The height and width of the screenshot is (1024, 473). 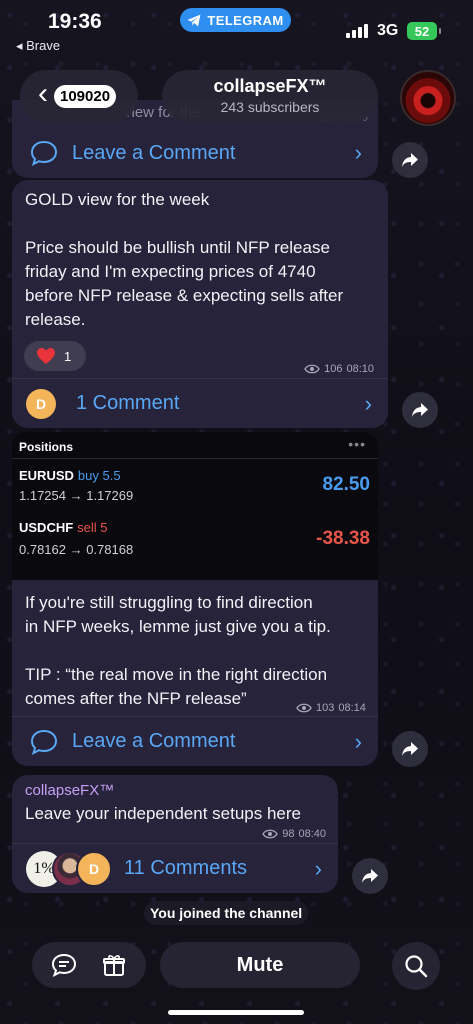 I want to click on unread-count-badge: 109020, so click(x=85, y=96).